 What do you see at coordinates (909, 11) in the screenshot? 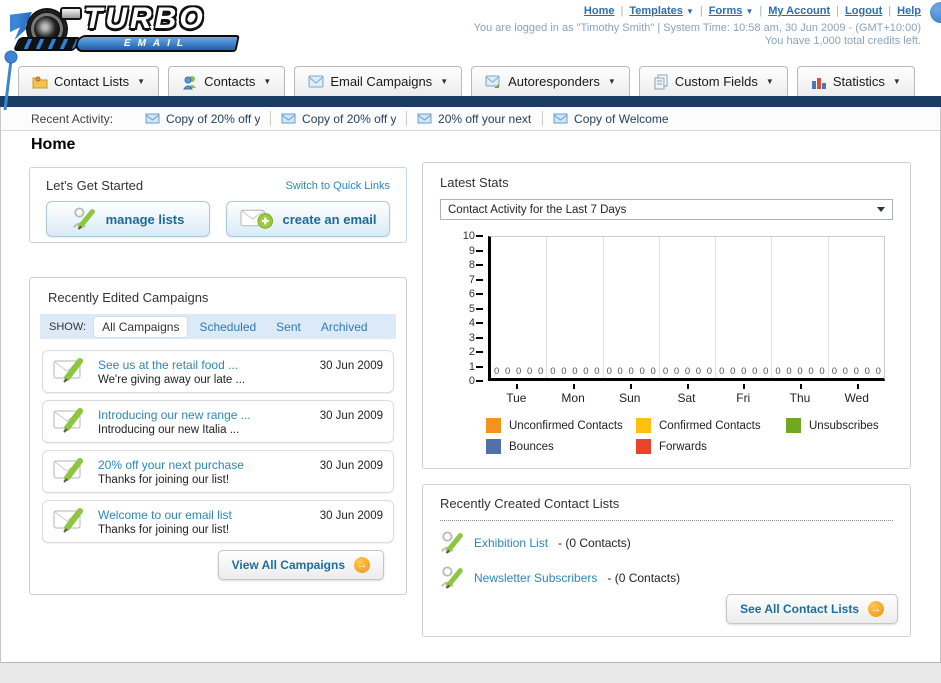
I see `top-link-help: Help` at bounding box center [909, 11].